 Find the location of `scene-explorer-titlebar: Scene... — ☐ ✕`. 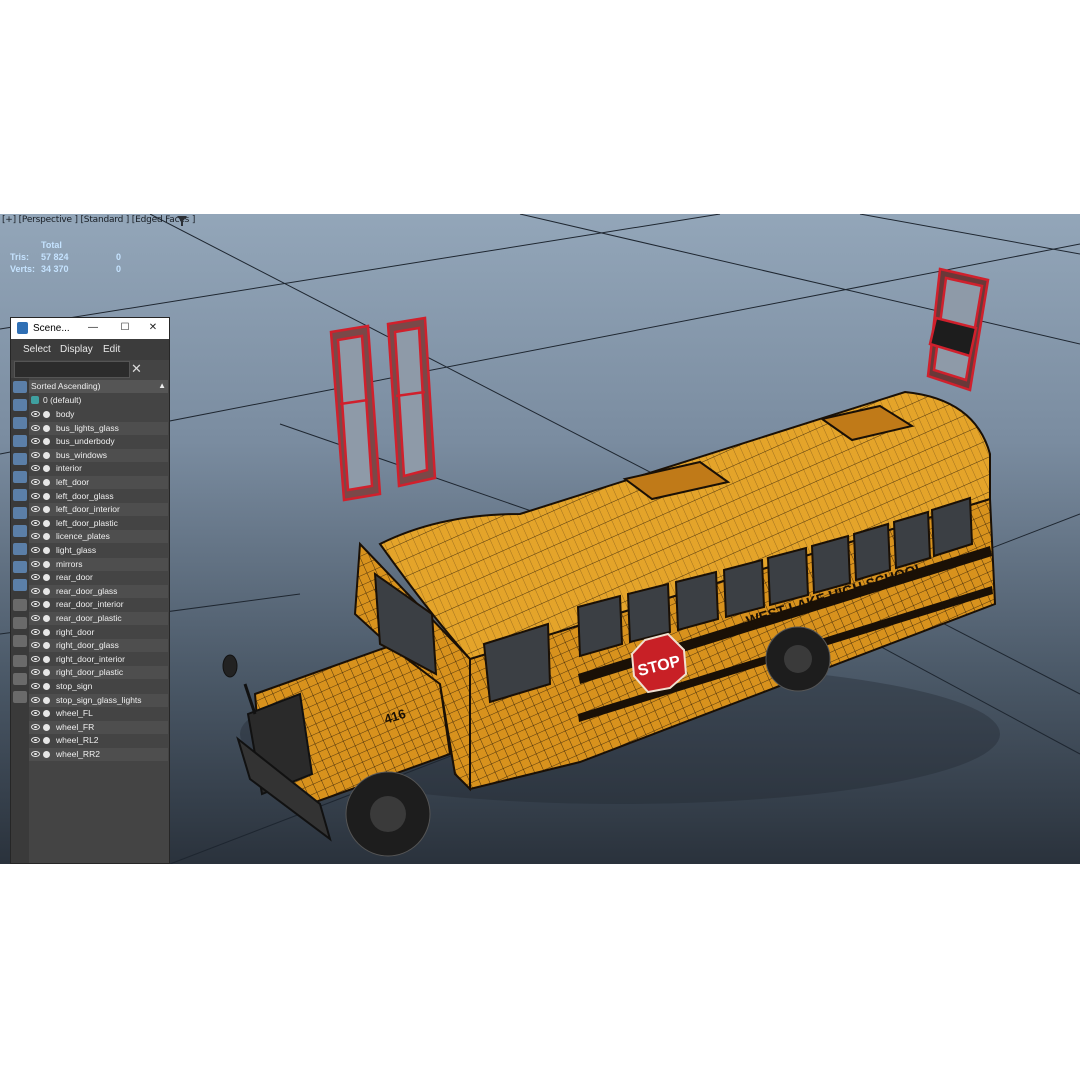

scene-explorer-titlebar: Scene... — ☐ ✕ is located at coordinates (90, 328).